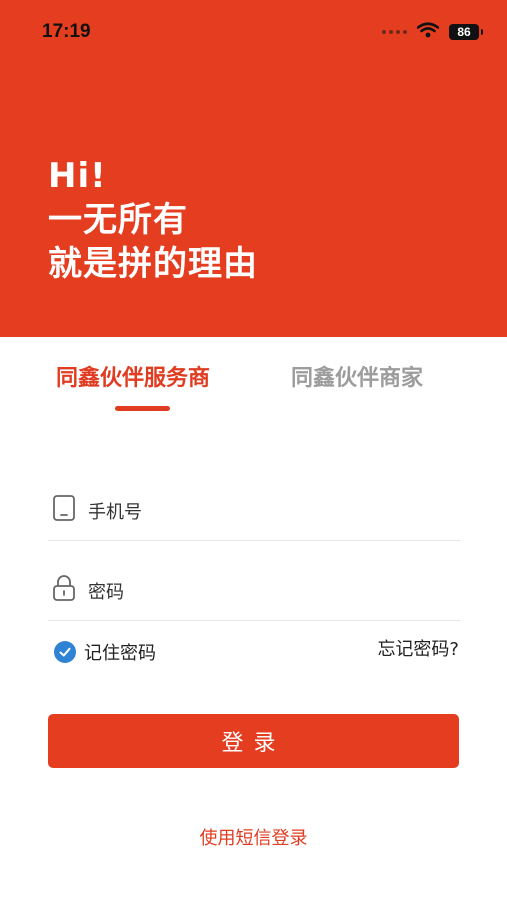 The height and width of the screenshot is (900, 507). I want to click on hero-line-2: 一无所有, so click(118, 220).